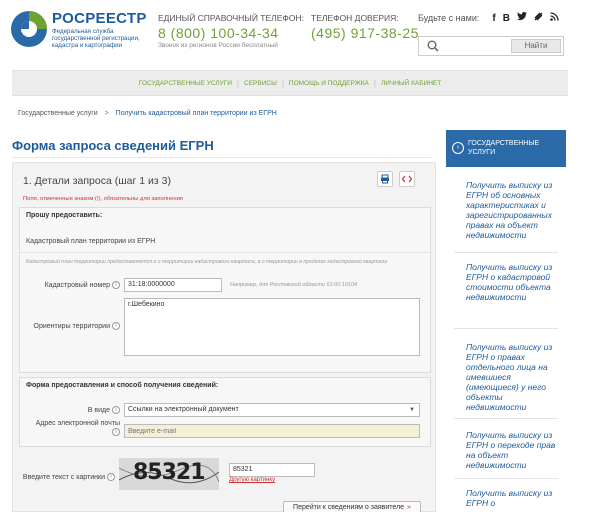 This screenshot has width=589, height=512. Describe the element at coordinates (493, 18) in the screenshot. I see `facebook-icon: f` at that location.